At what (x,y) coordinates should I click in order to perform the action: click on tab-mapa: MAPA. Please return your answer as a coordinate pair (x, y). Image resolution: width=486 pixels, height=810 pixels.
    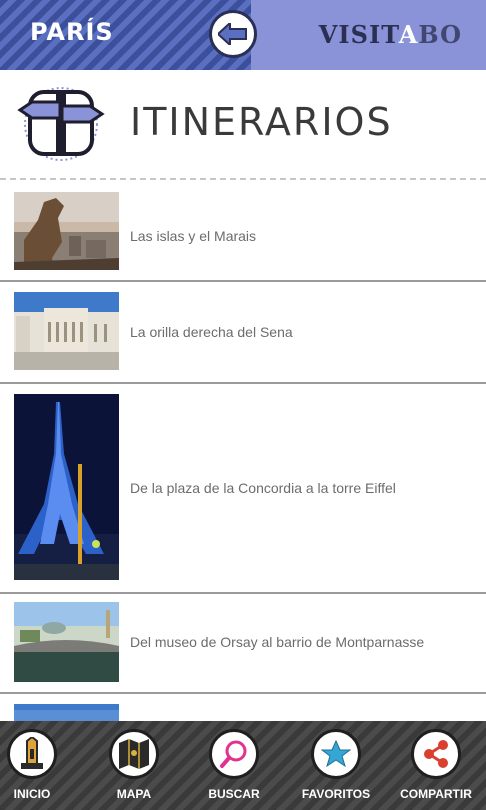
    Looking at the image, I should click on (134, 769).